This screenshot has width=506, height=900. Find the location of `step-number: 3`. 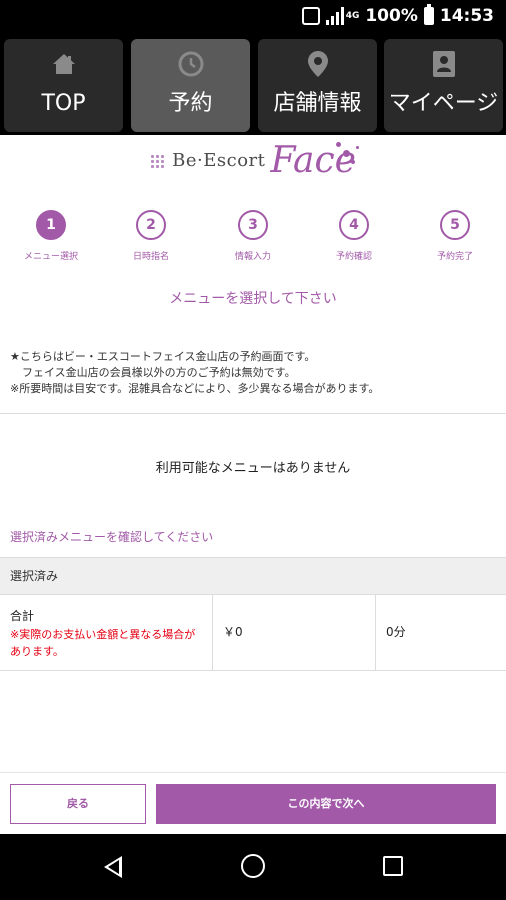

step-number: 3 is located at coordinates (253, 225).